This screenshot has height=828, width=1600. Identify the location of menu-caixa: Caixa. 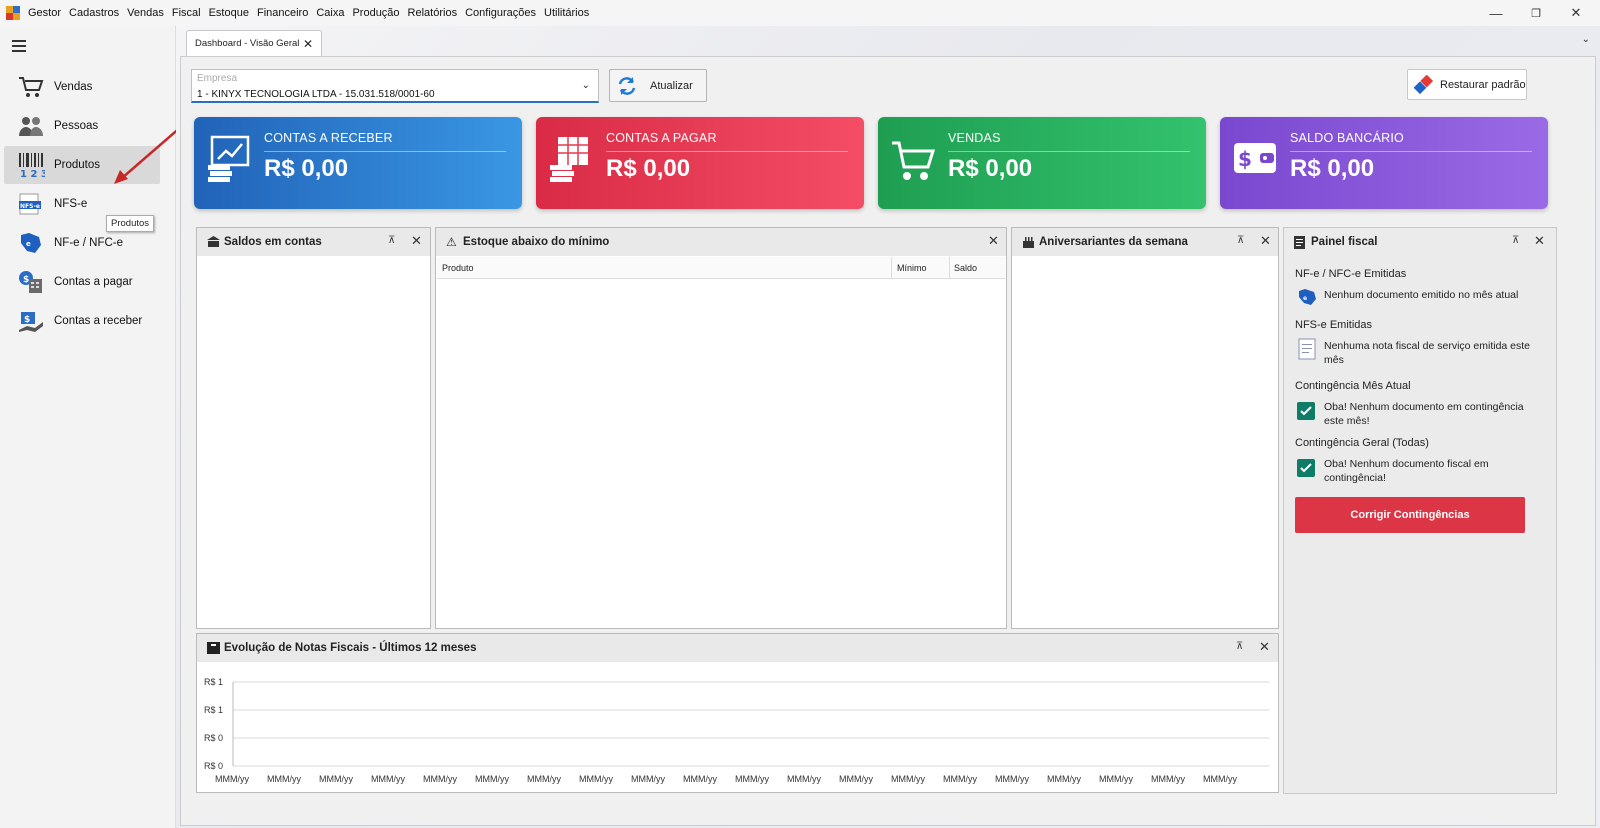
(330, 13).